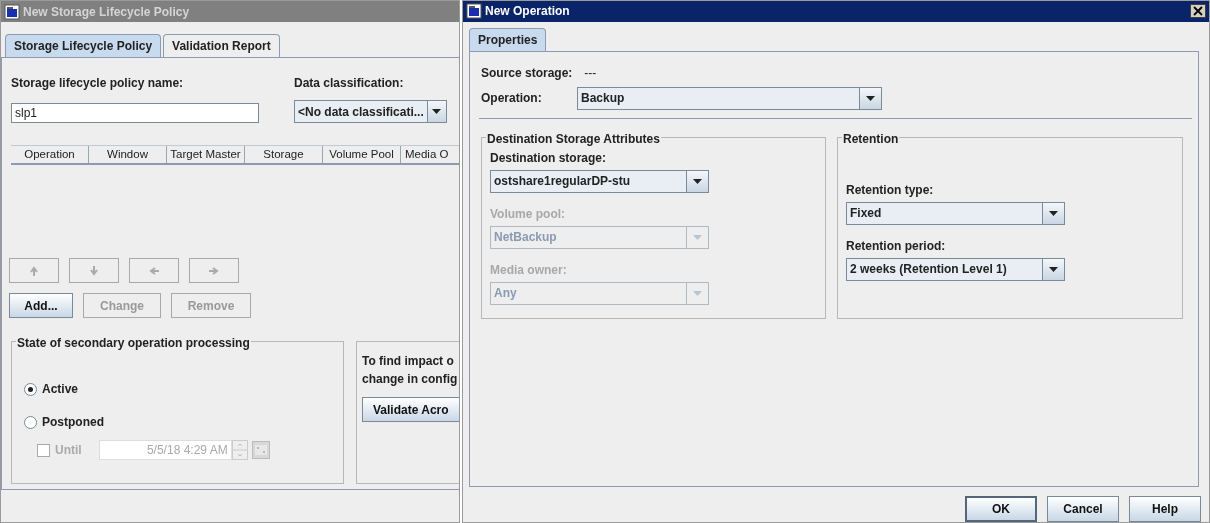 This screenshot has width=1210, height=523. Describe the element at coordinates (508, 39) in the screenshot. I see `tab: Properties` at that location.